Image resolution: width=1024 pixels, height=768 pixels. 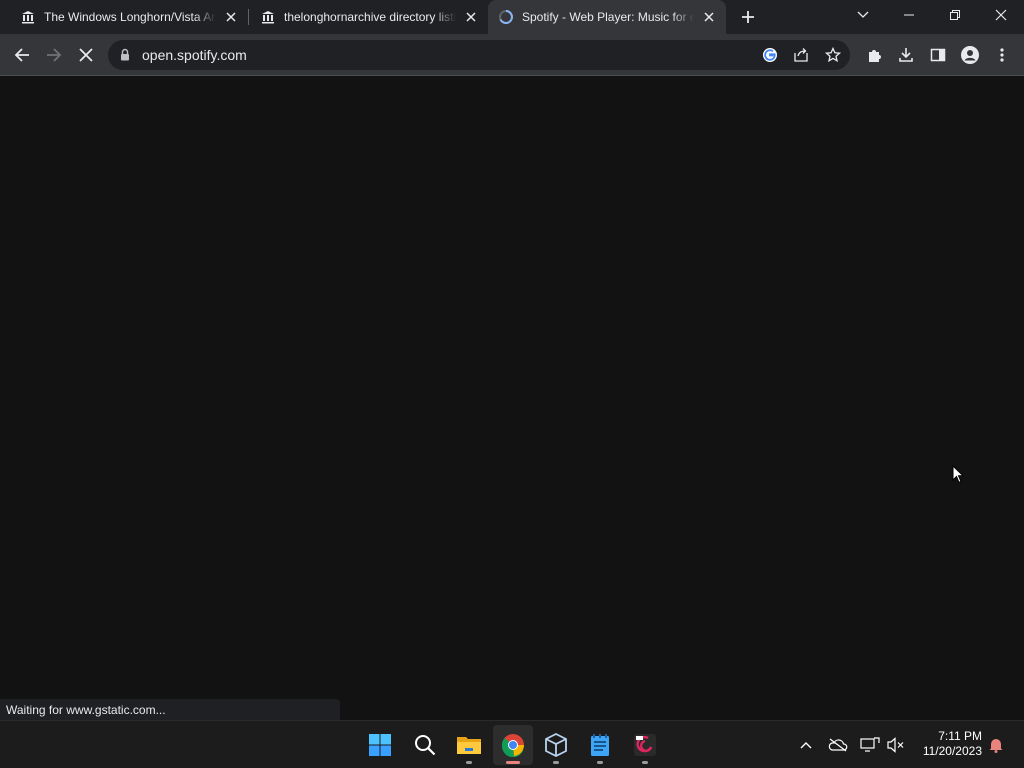 I want to click on show-hidden-icons-button, so click(x=806, y=745).